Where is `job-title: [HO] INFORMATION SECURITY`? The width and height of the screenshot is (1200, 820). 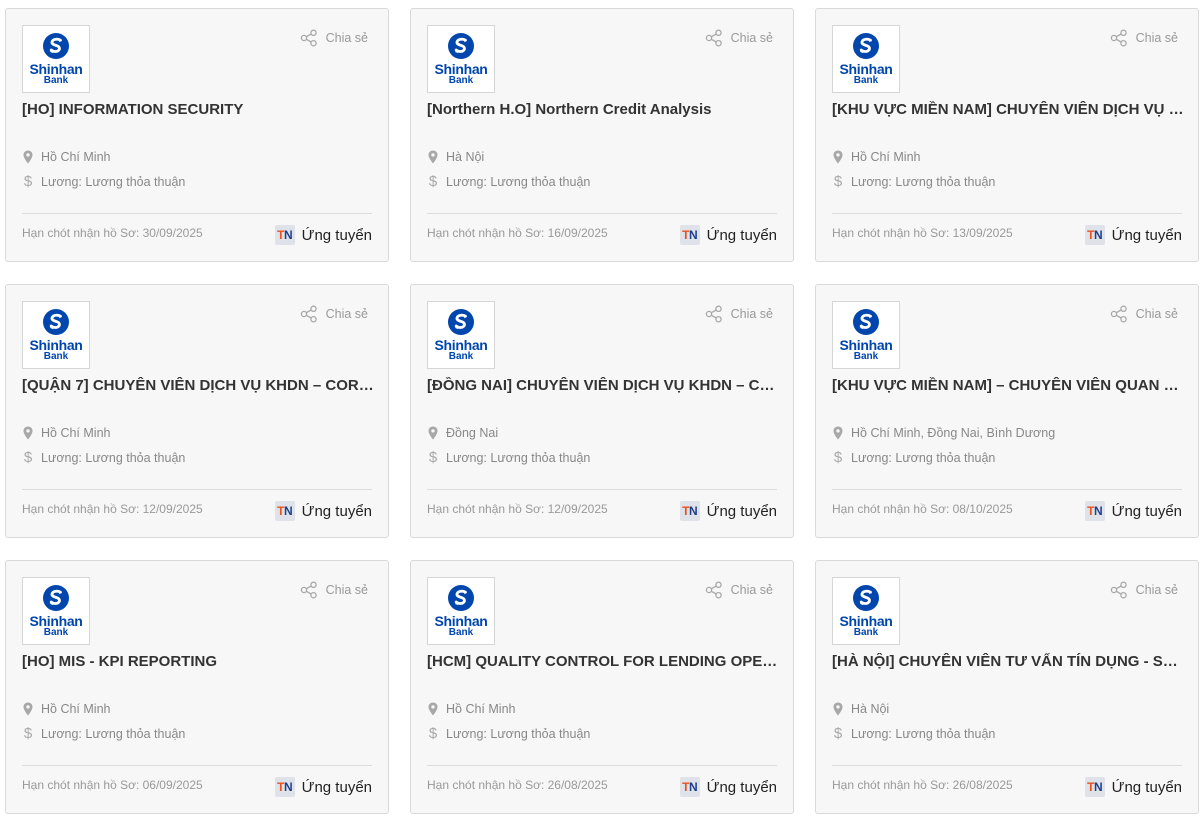 job-title: [HO] INFORMATION SECURITY is located at coordinates (198, 109).